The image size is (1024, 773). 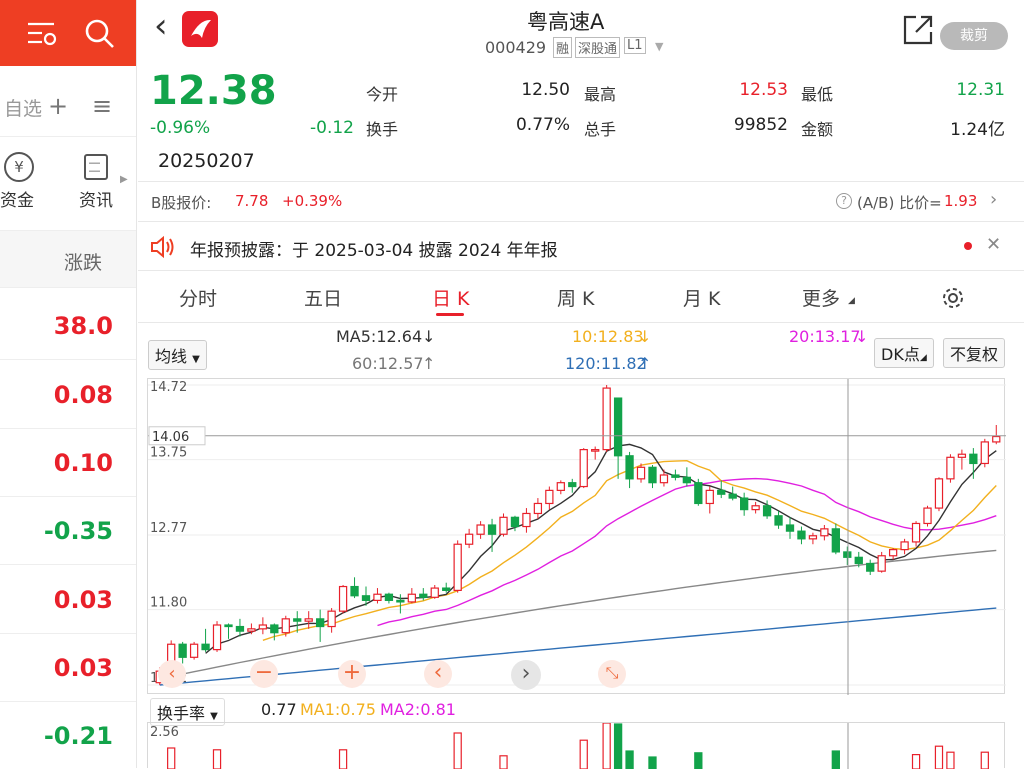 I want to click on quote-date: 20250207, so click(x=206, y=161).